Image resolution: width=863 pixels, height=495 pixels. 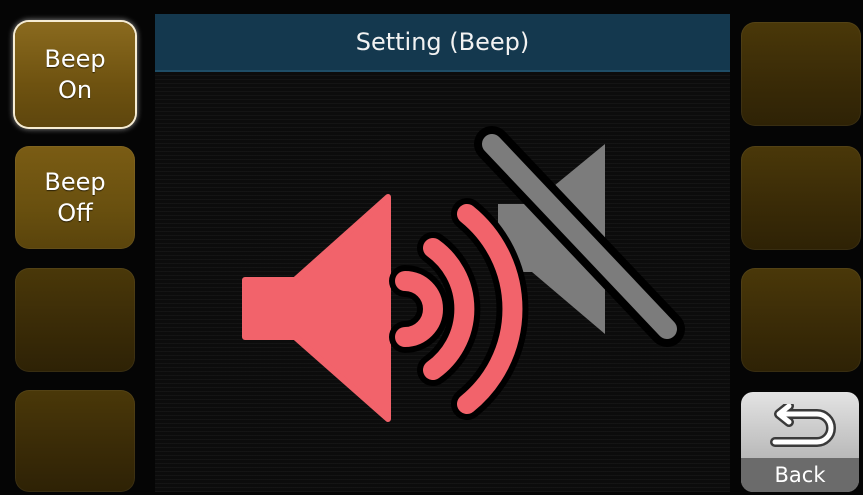 I want to click on beep-off-button: Beep Off, so click(x=75, y=197).